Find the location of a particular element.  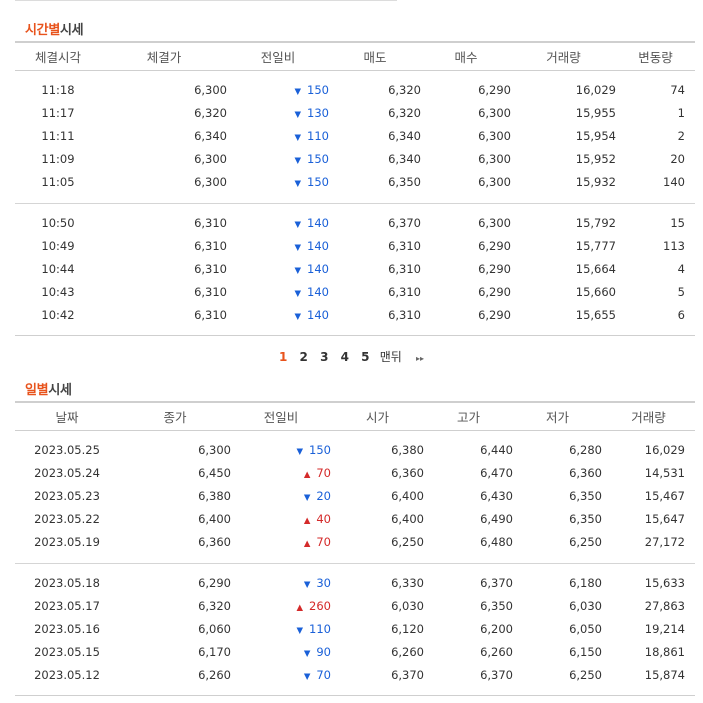

col-header: 전일비 is located at coordinates (278, 56).